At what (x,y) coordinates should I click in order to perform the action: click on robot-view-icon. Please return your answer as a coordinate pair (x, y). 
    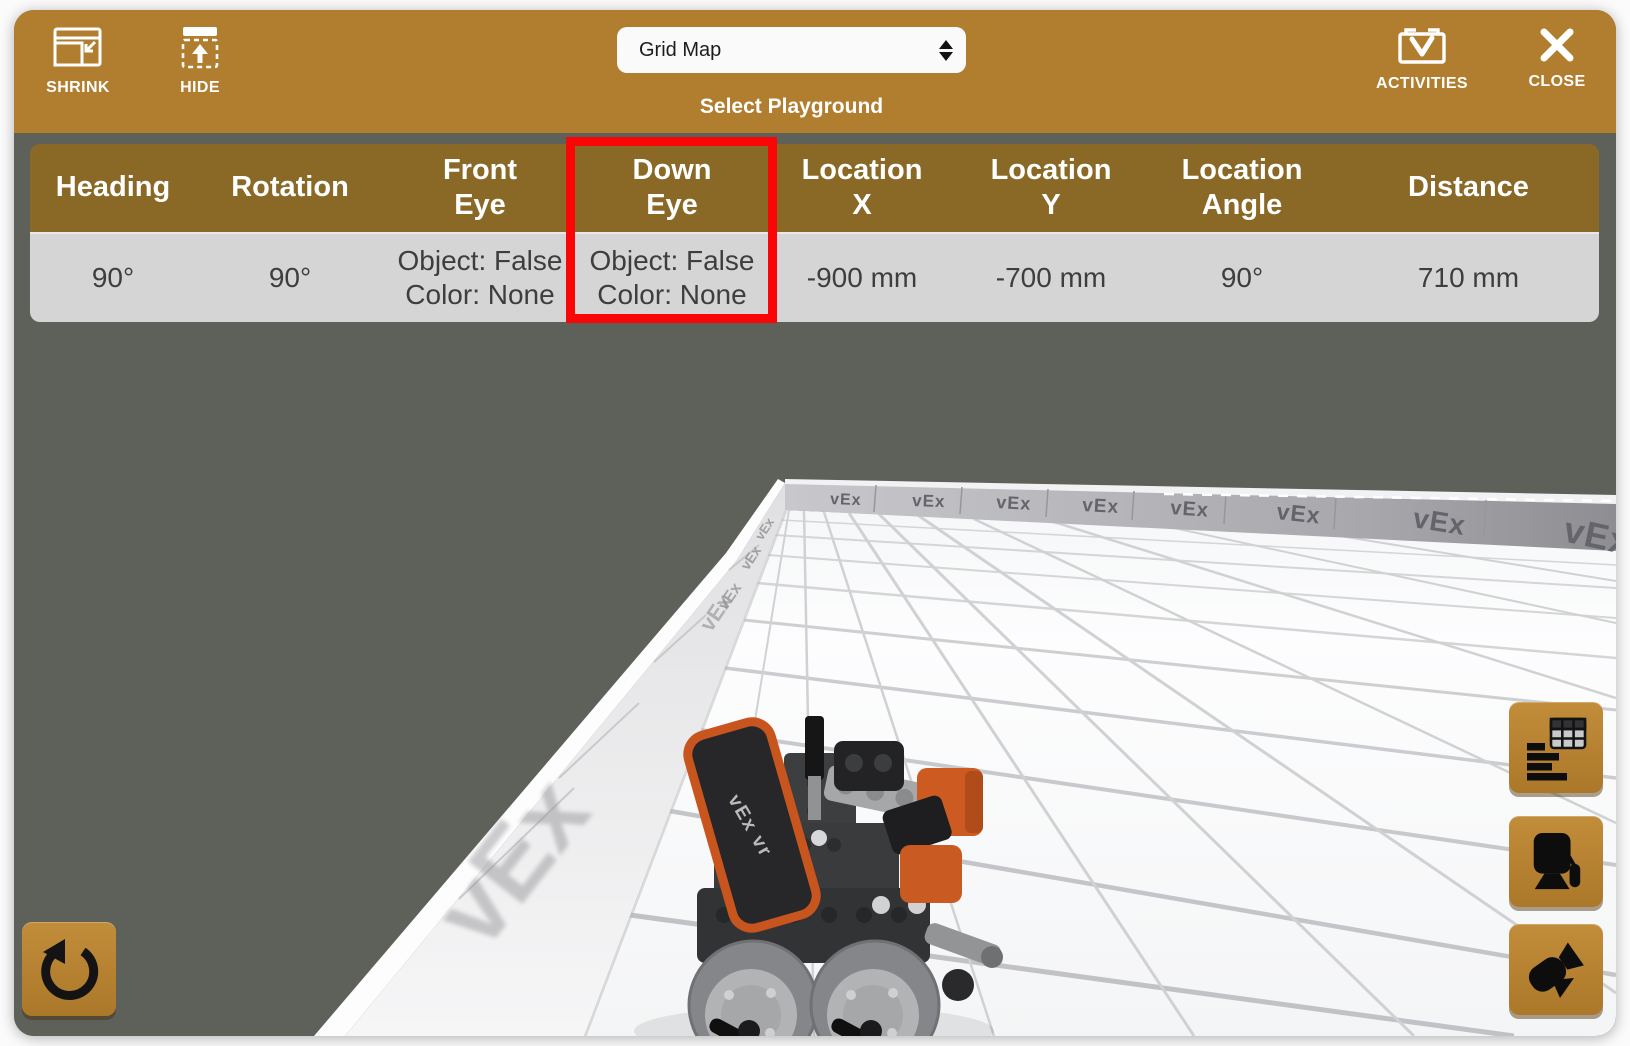
    Looking at the image, I should click on (1556, 862).